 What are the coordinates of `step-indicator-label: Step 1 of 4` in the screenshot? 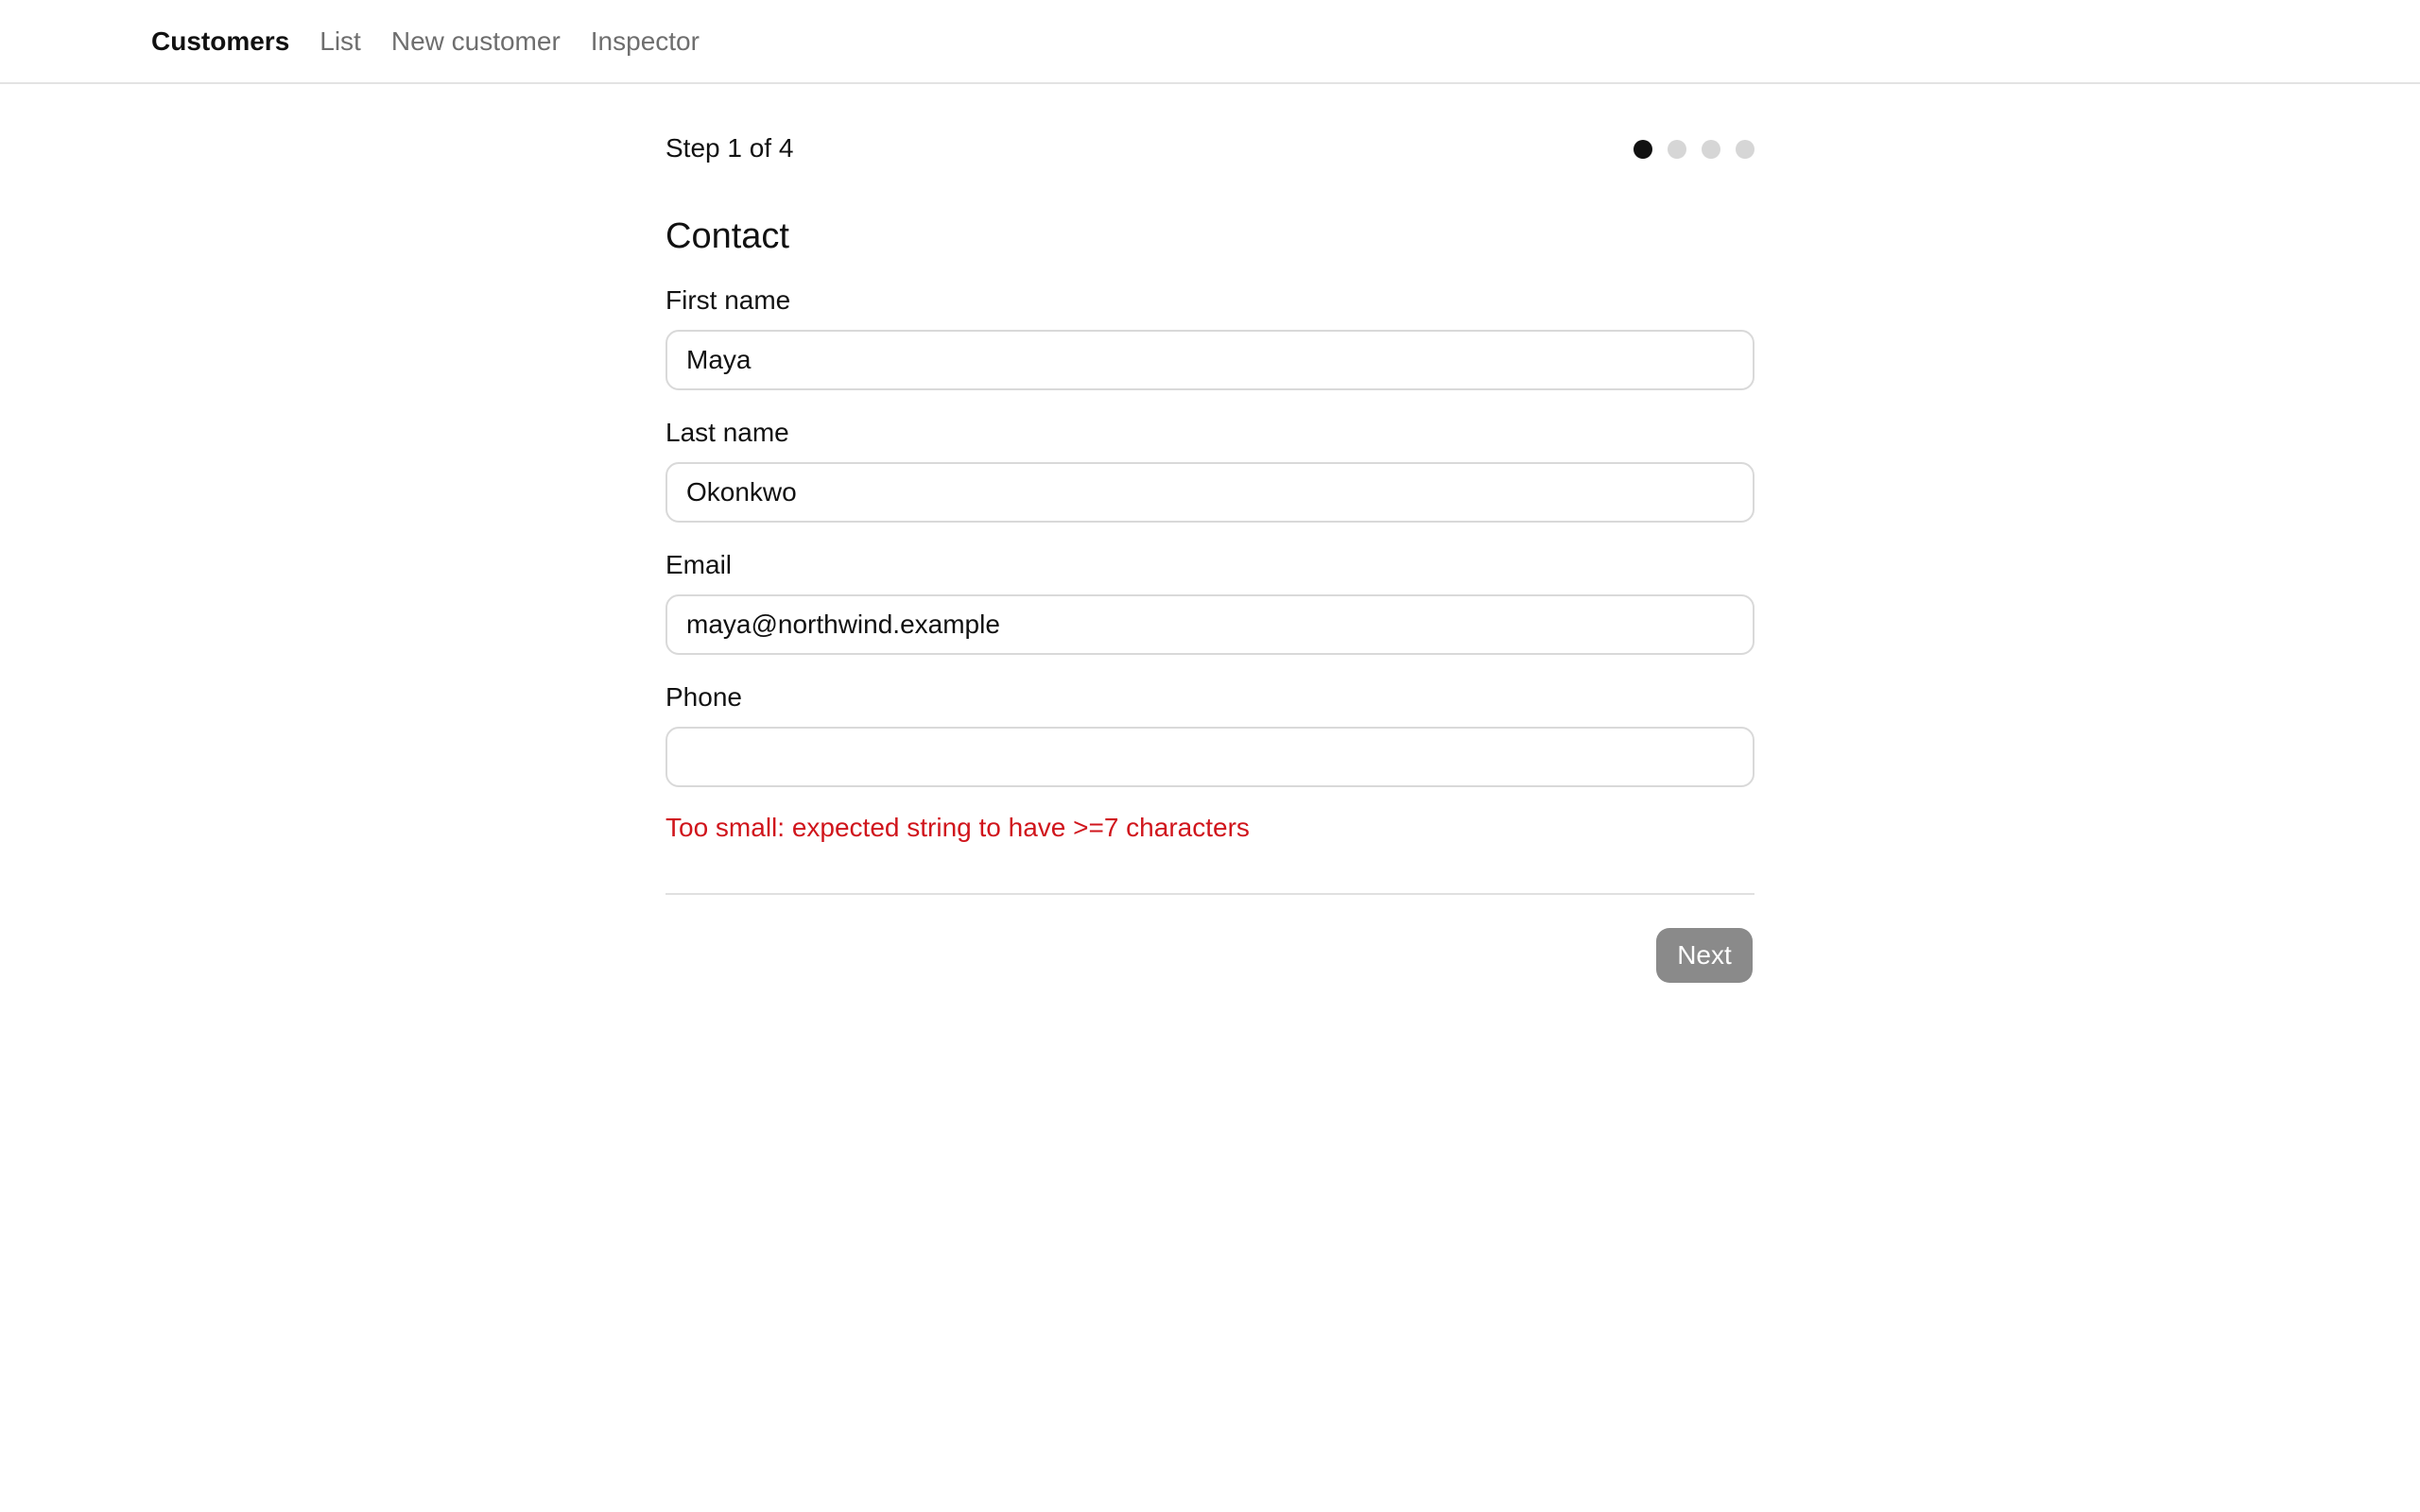 It's located at (730, 148).